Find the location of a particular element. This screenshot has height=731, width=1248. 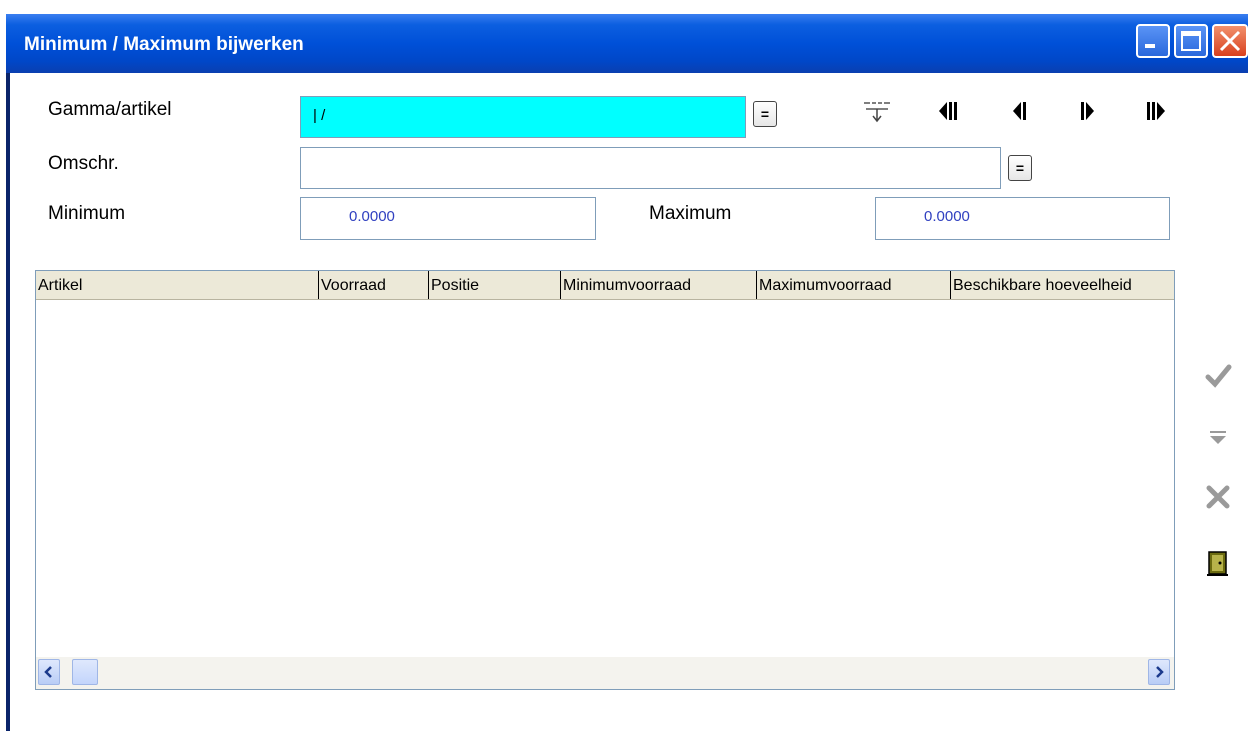

close-icon is located at coordinates (1230, 41).